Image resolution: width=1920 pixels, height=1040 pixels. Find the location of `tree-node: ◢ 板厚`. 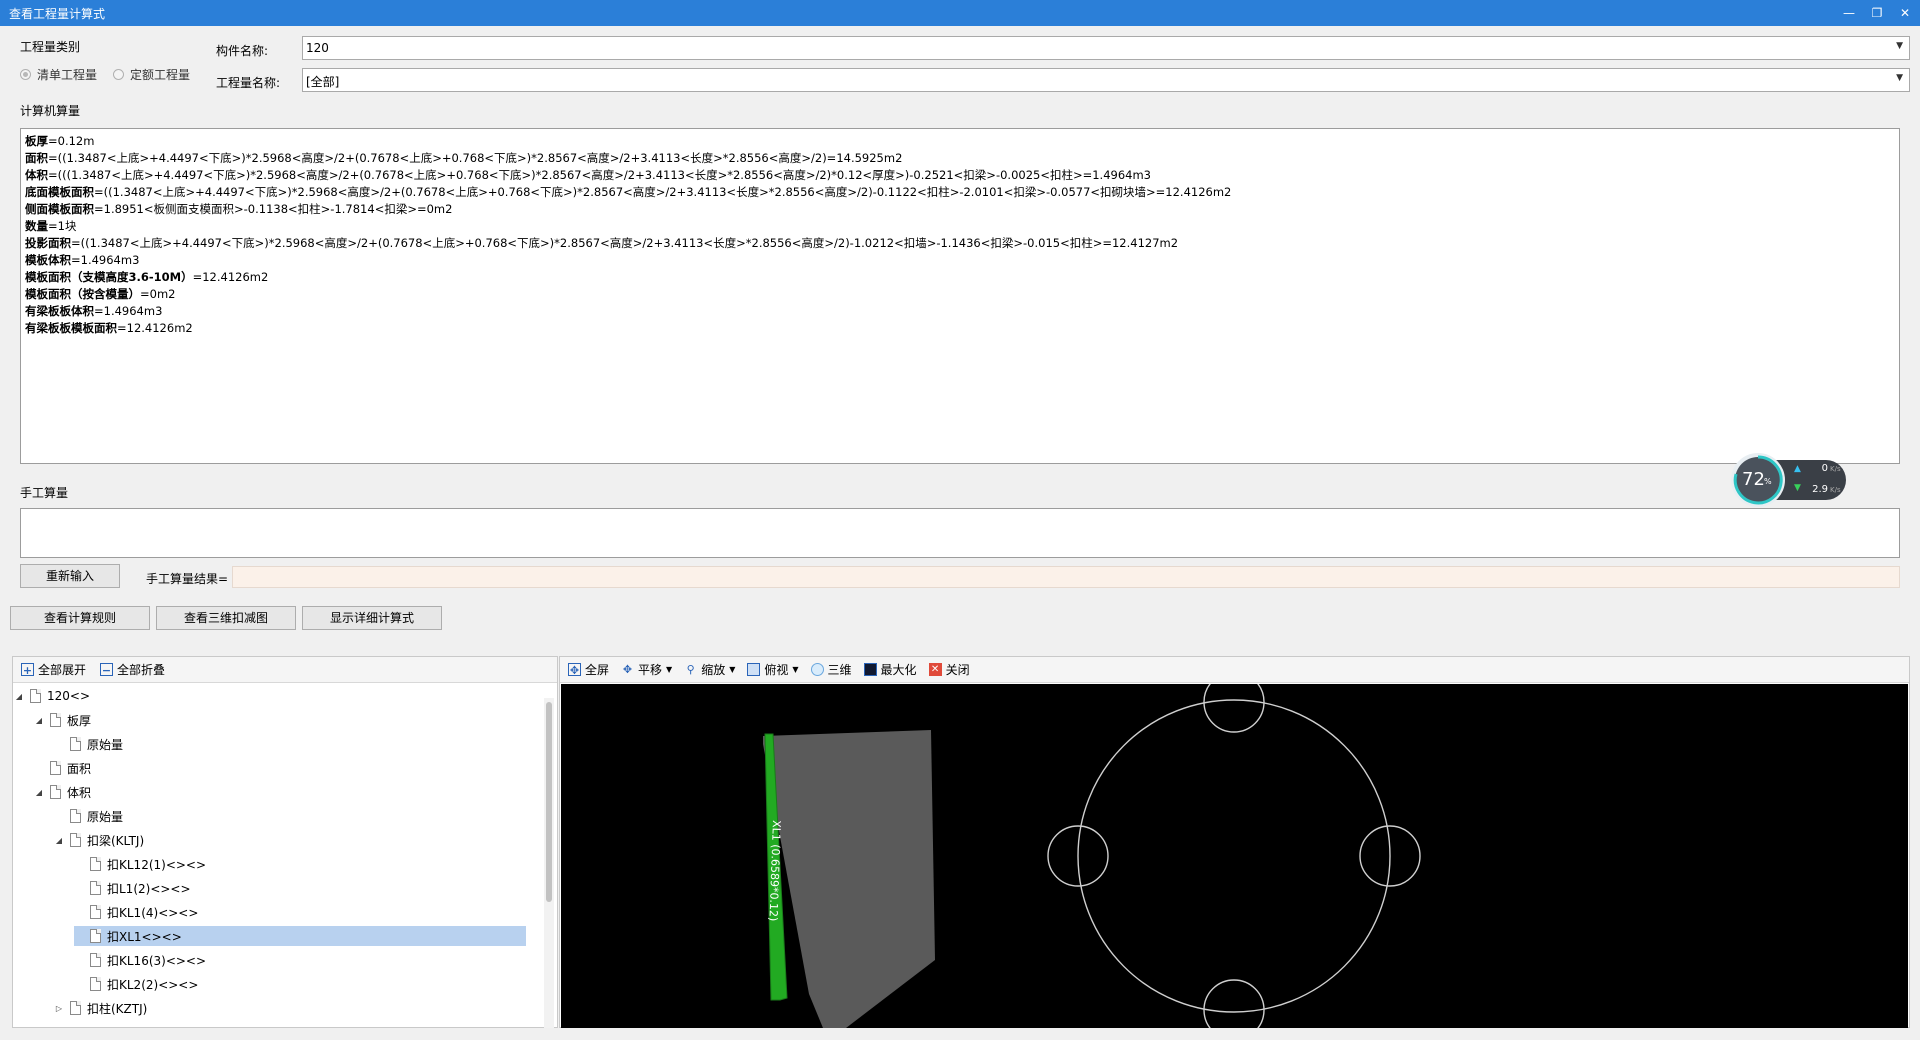

tree-node: ◢ 板厚 is located at coordinates (62, 720).